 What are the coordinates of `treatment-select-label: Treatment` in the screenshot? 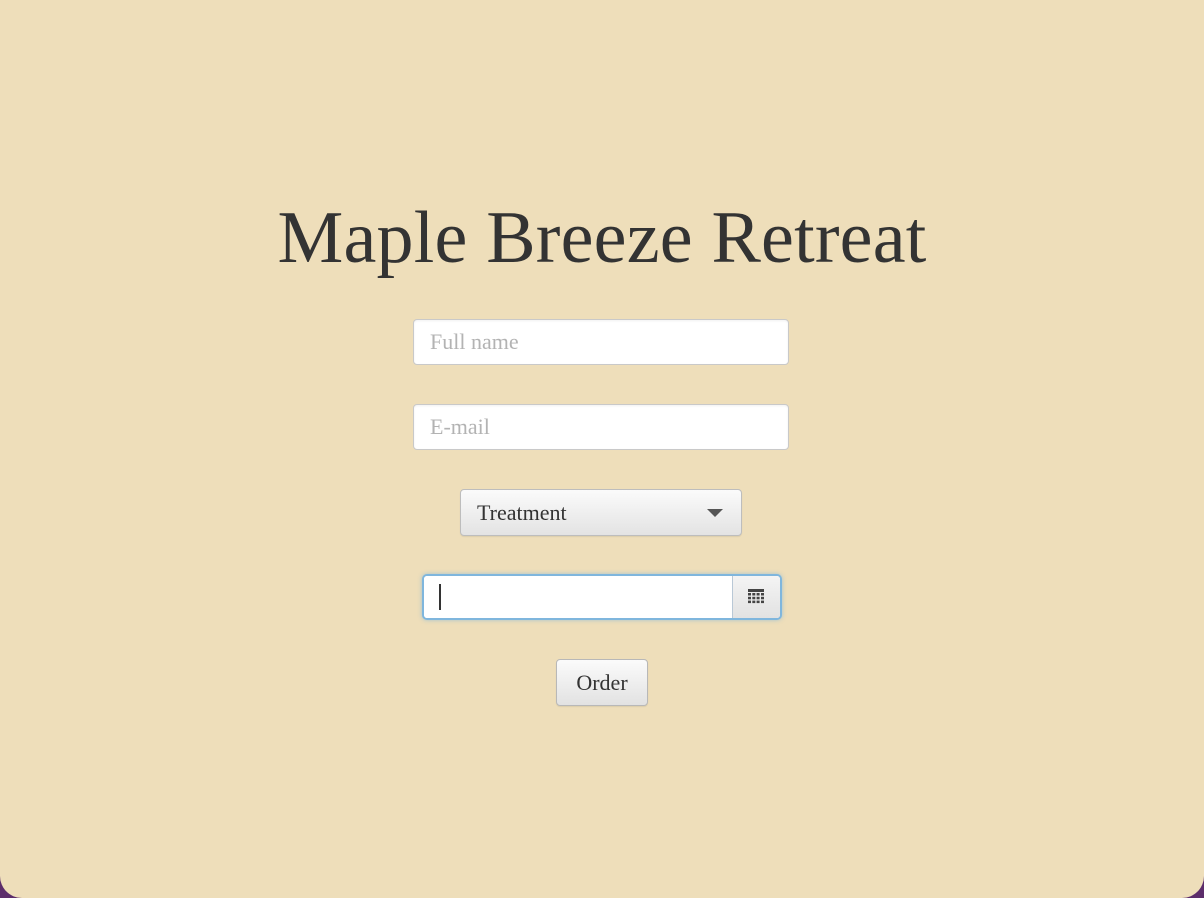 It's located at (522, 512).